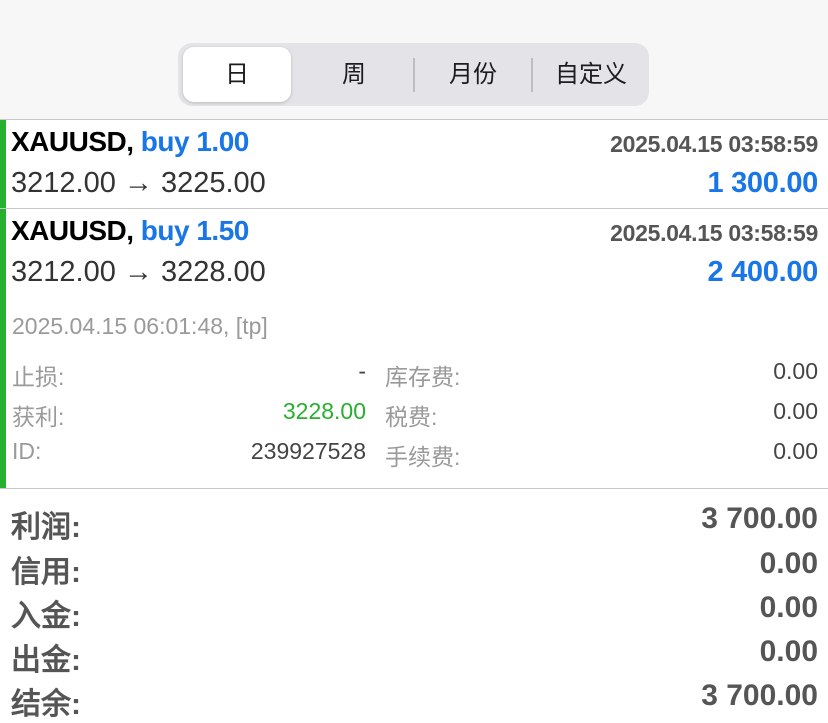  I want to click on deal-symbol: XAUUSD, buy 1.00, so click(130, 142).